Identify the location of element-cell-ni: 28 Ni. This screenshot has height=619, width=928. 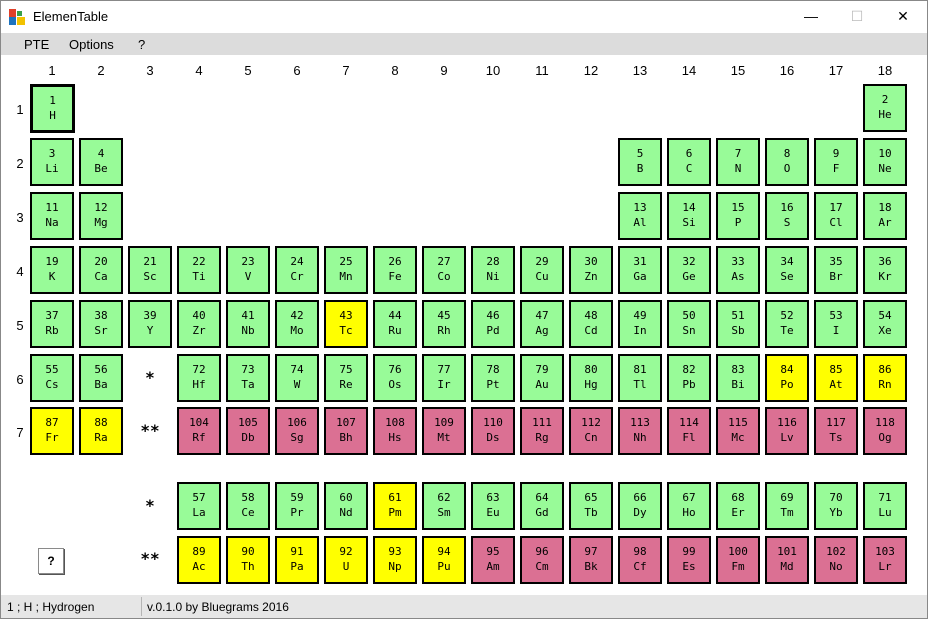
(493, 270).